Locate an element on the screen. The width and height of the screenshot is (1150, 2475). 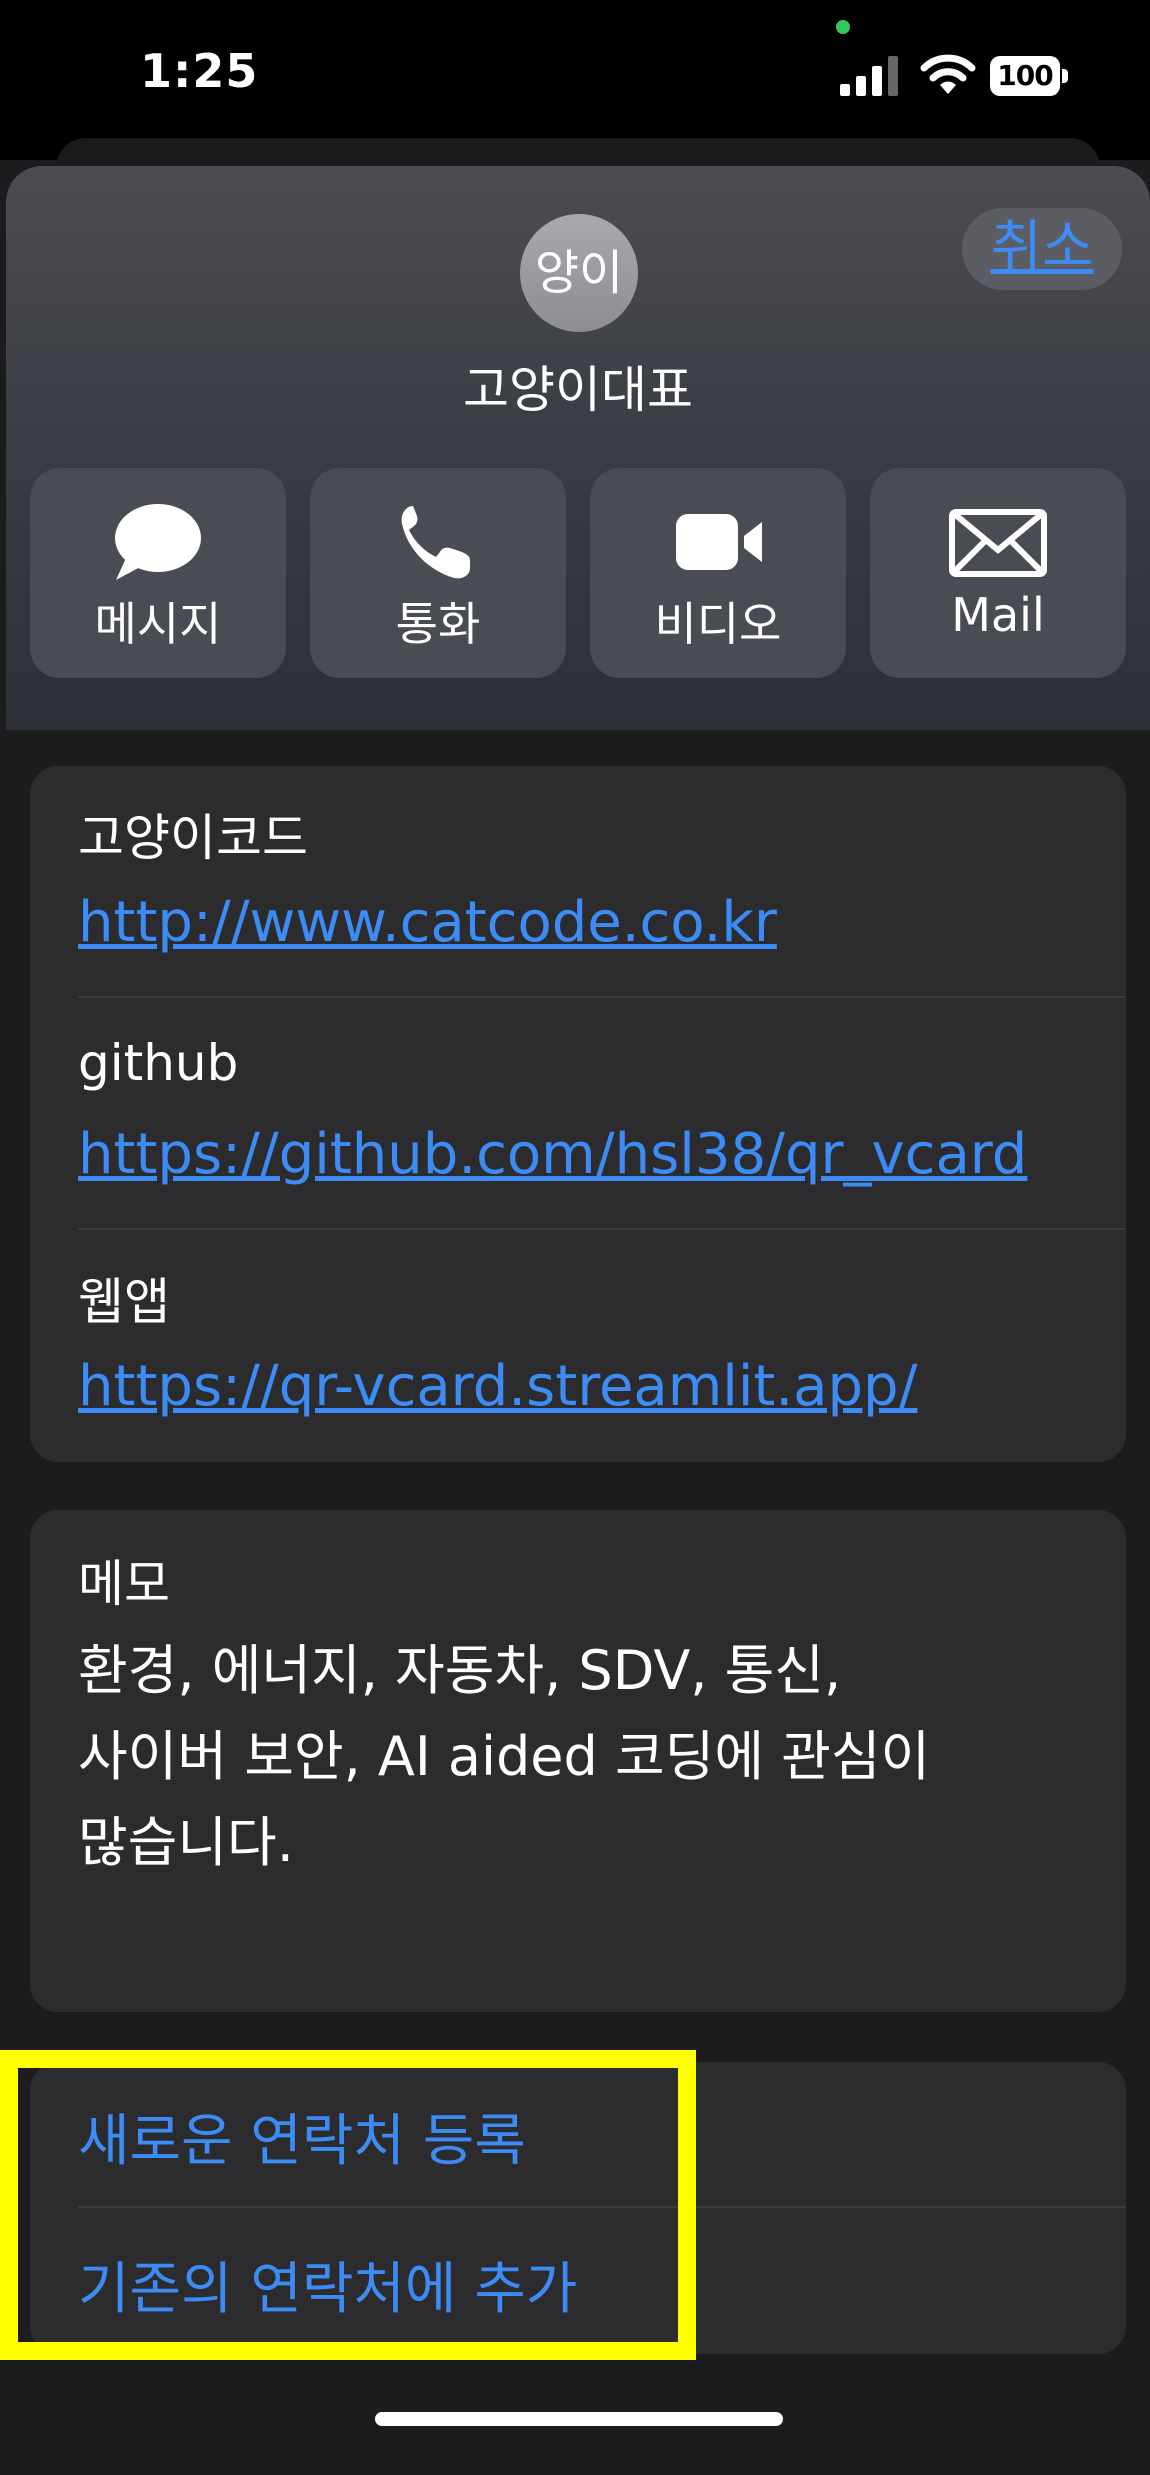
video-button-label: 비디오 is located at coordinates (718, 624).